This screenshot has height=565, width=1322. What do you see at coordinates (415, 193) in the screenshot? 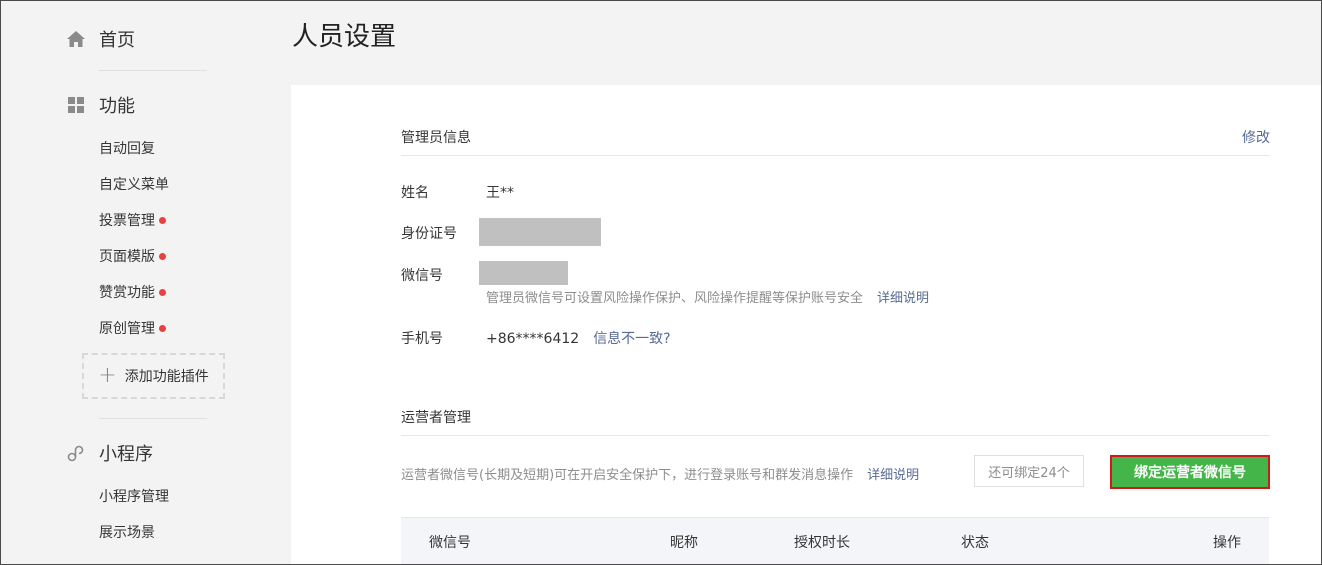
I see `name-label: 姓名` at bounding box center [415, 193].